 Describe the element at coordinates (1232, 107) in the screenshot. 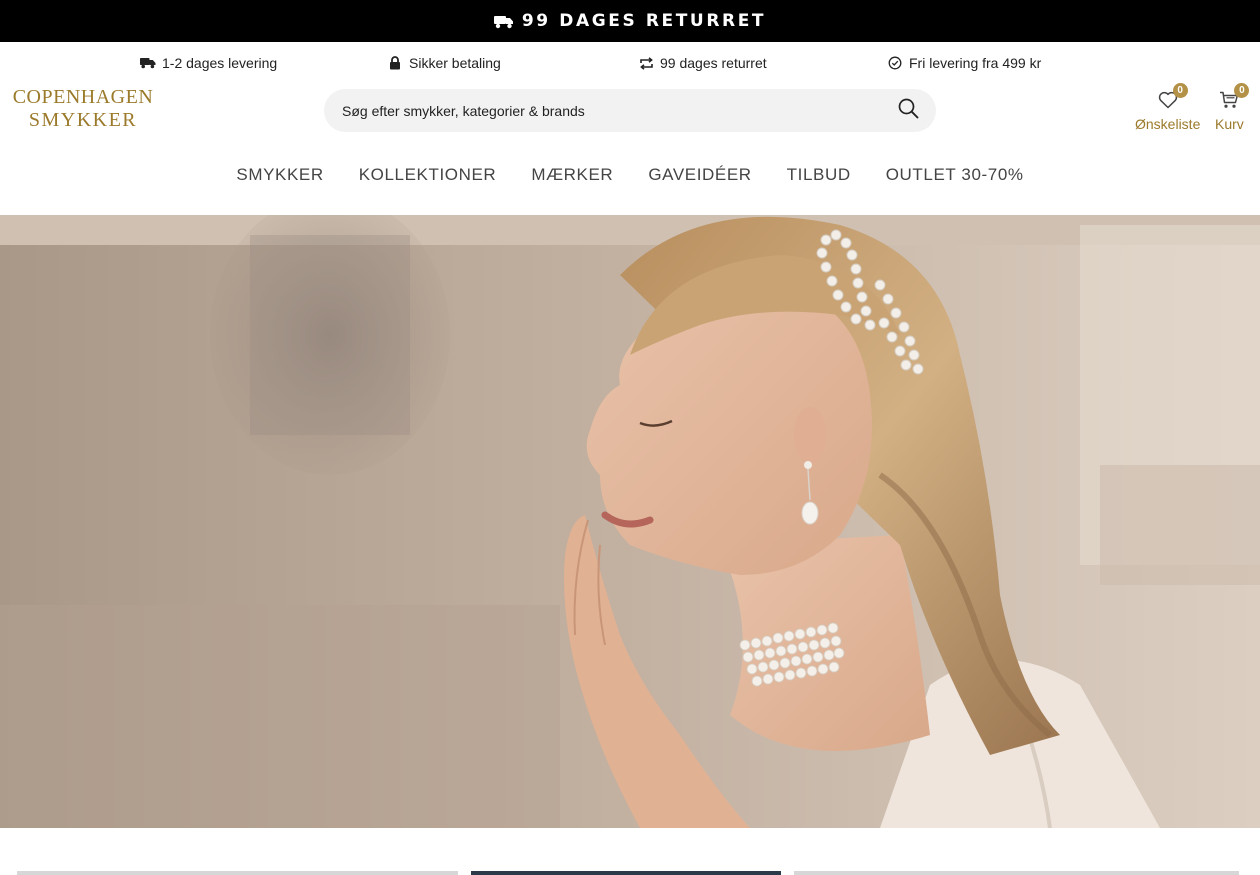

I see `cart-button: 0 Kurv` at that location.